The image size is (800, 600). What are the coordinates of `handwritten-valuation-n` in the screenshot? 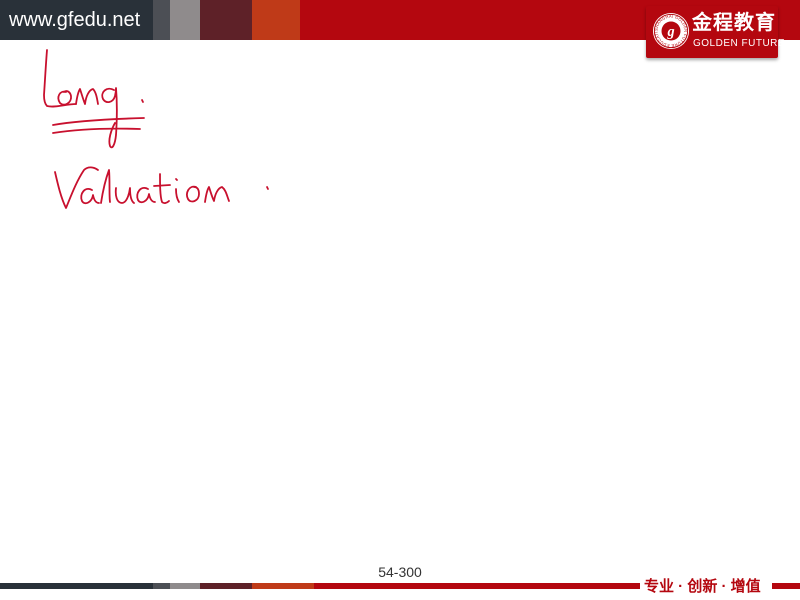 It's located at (217, 194).